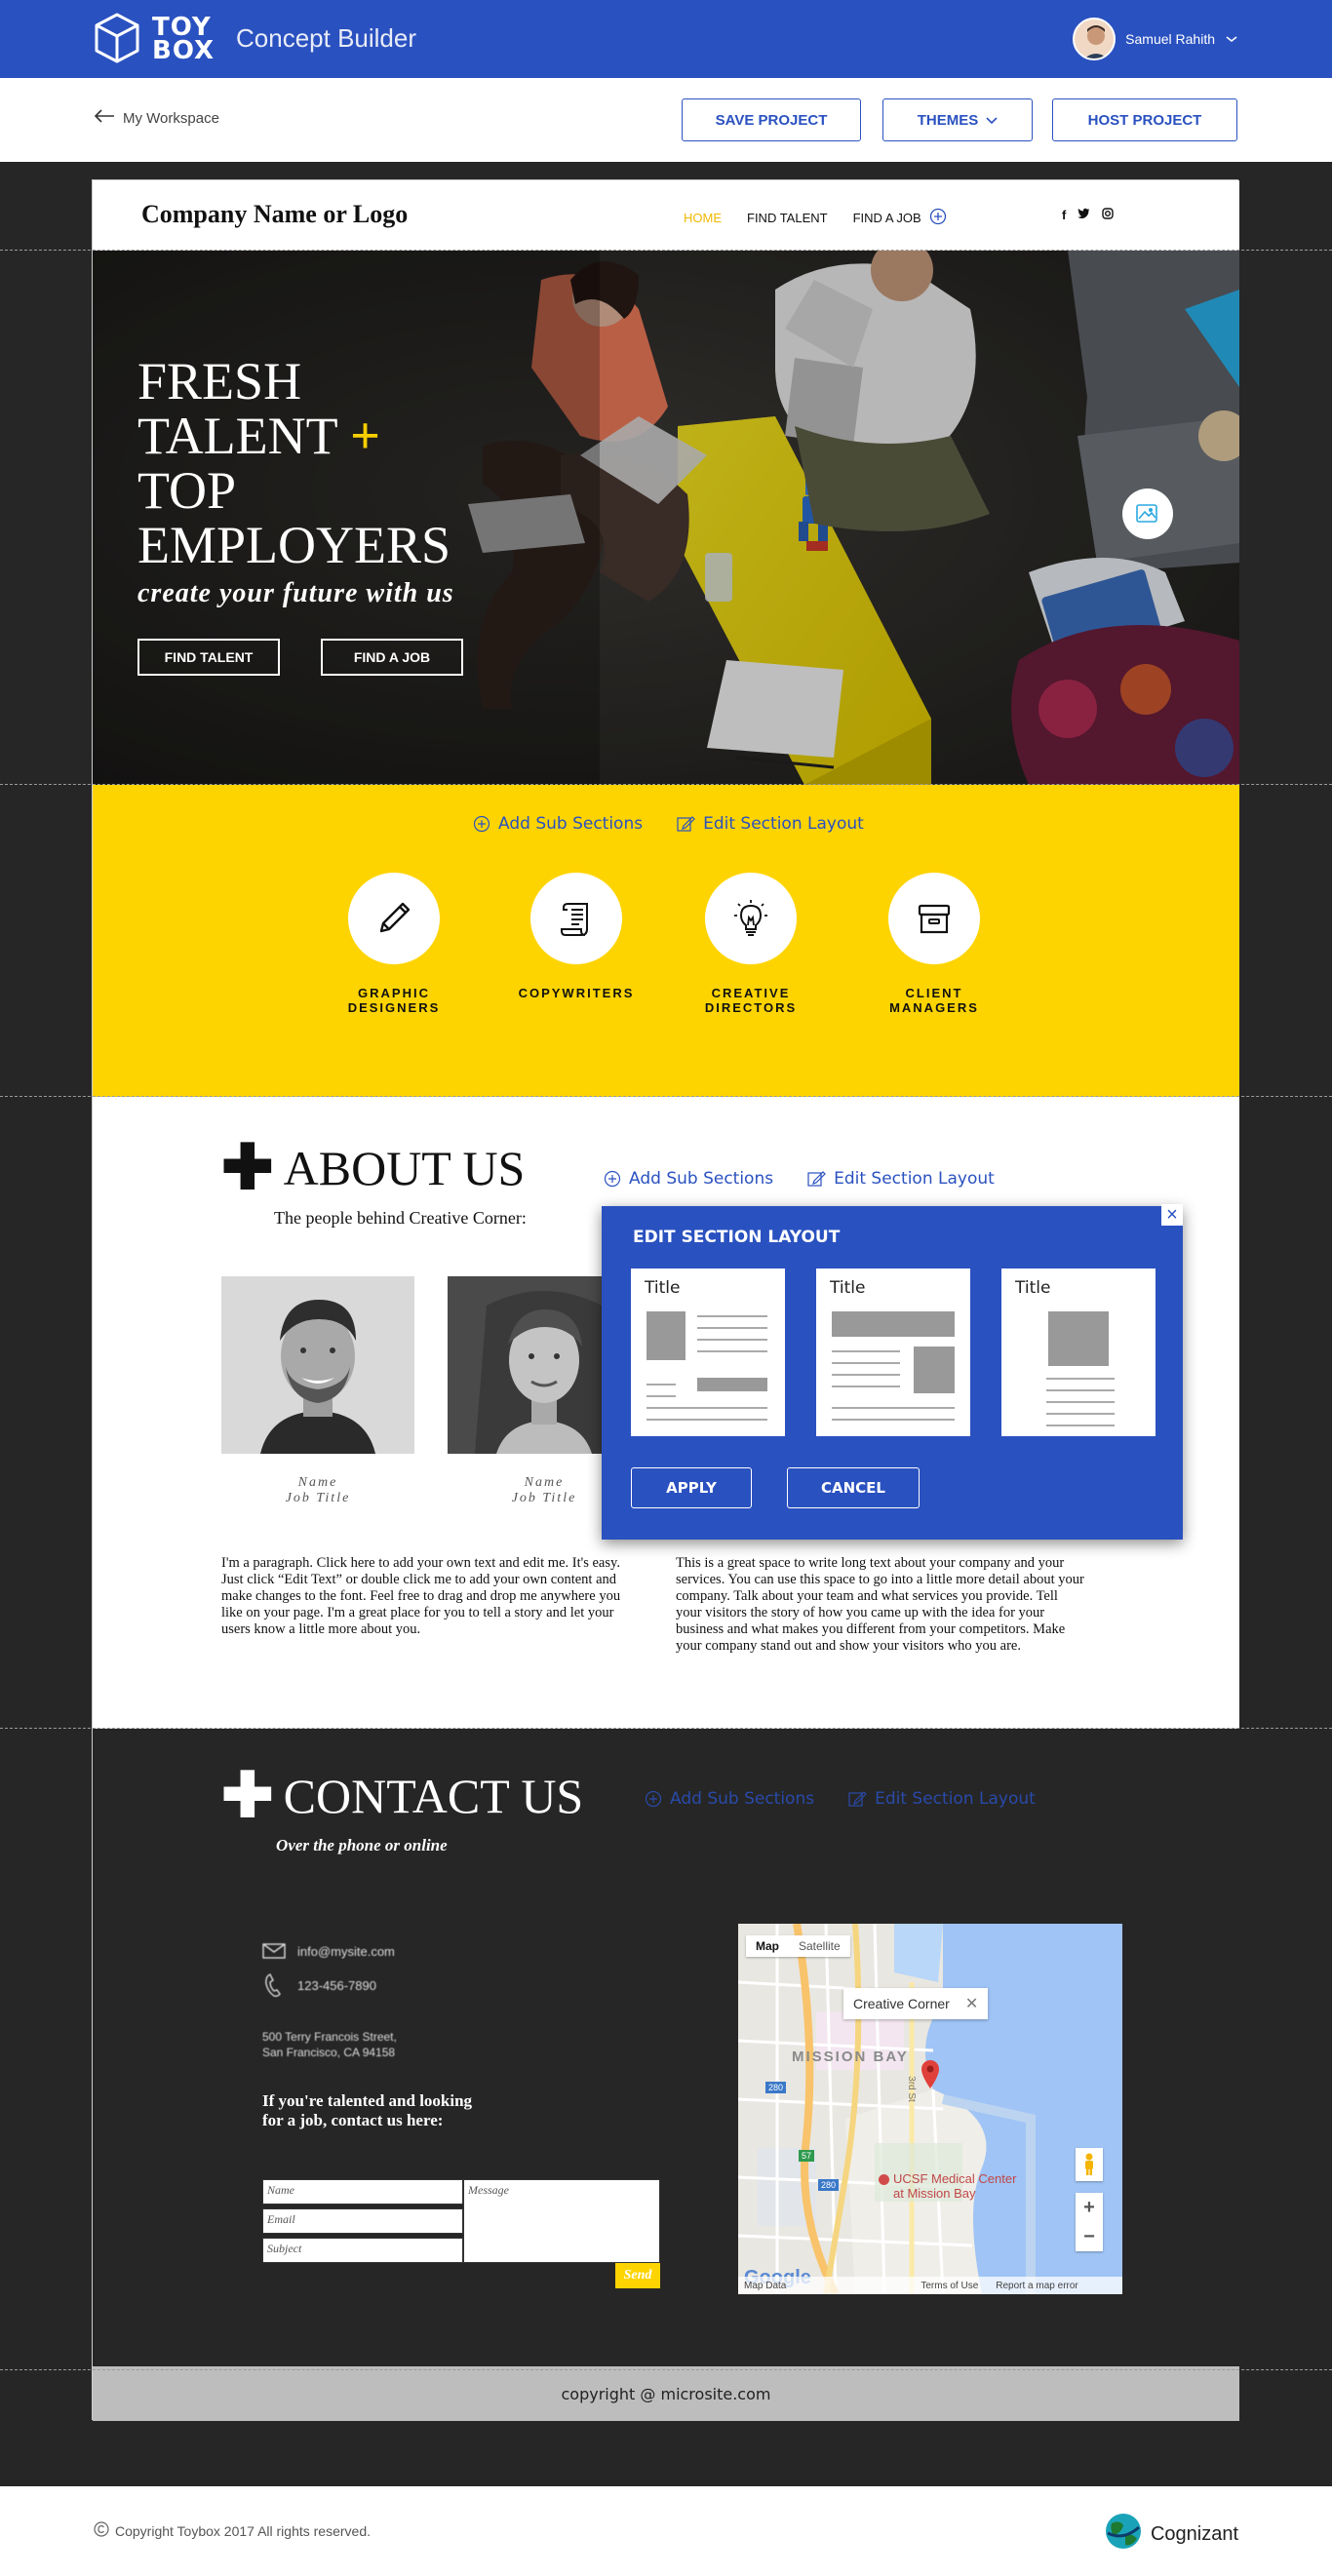 The width and height of the screenshot is (1332, 2576). I want to click on hero-subtitle: create your future with us, so click(295, 593).